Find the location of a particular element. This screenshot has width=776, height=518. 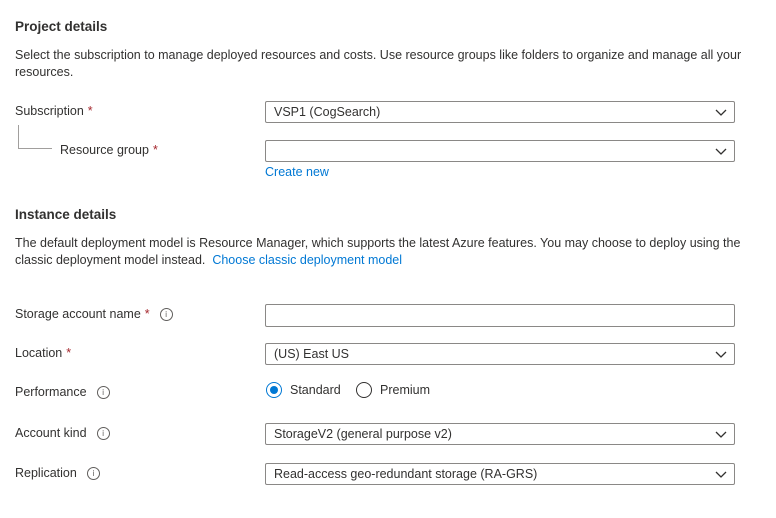

radio-unselected-icon is located at coordinates (364, 390).